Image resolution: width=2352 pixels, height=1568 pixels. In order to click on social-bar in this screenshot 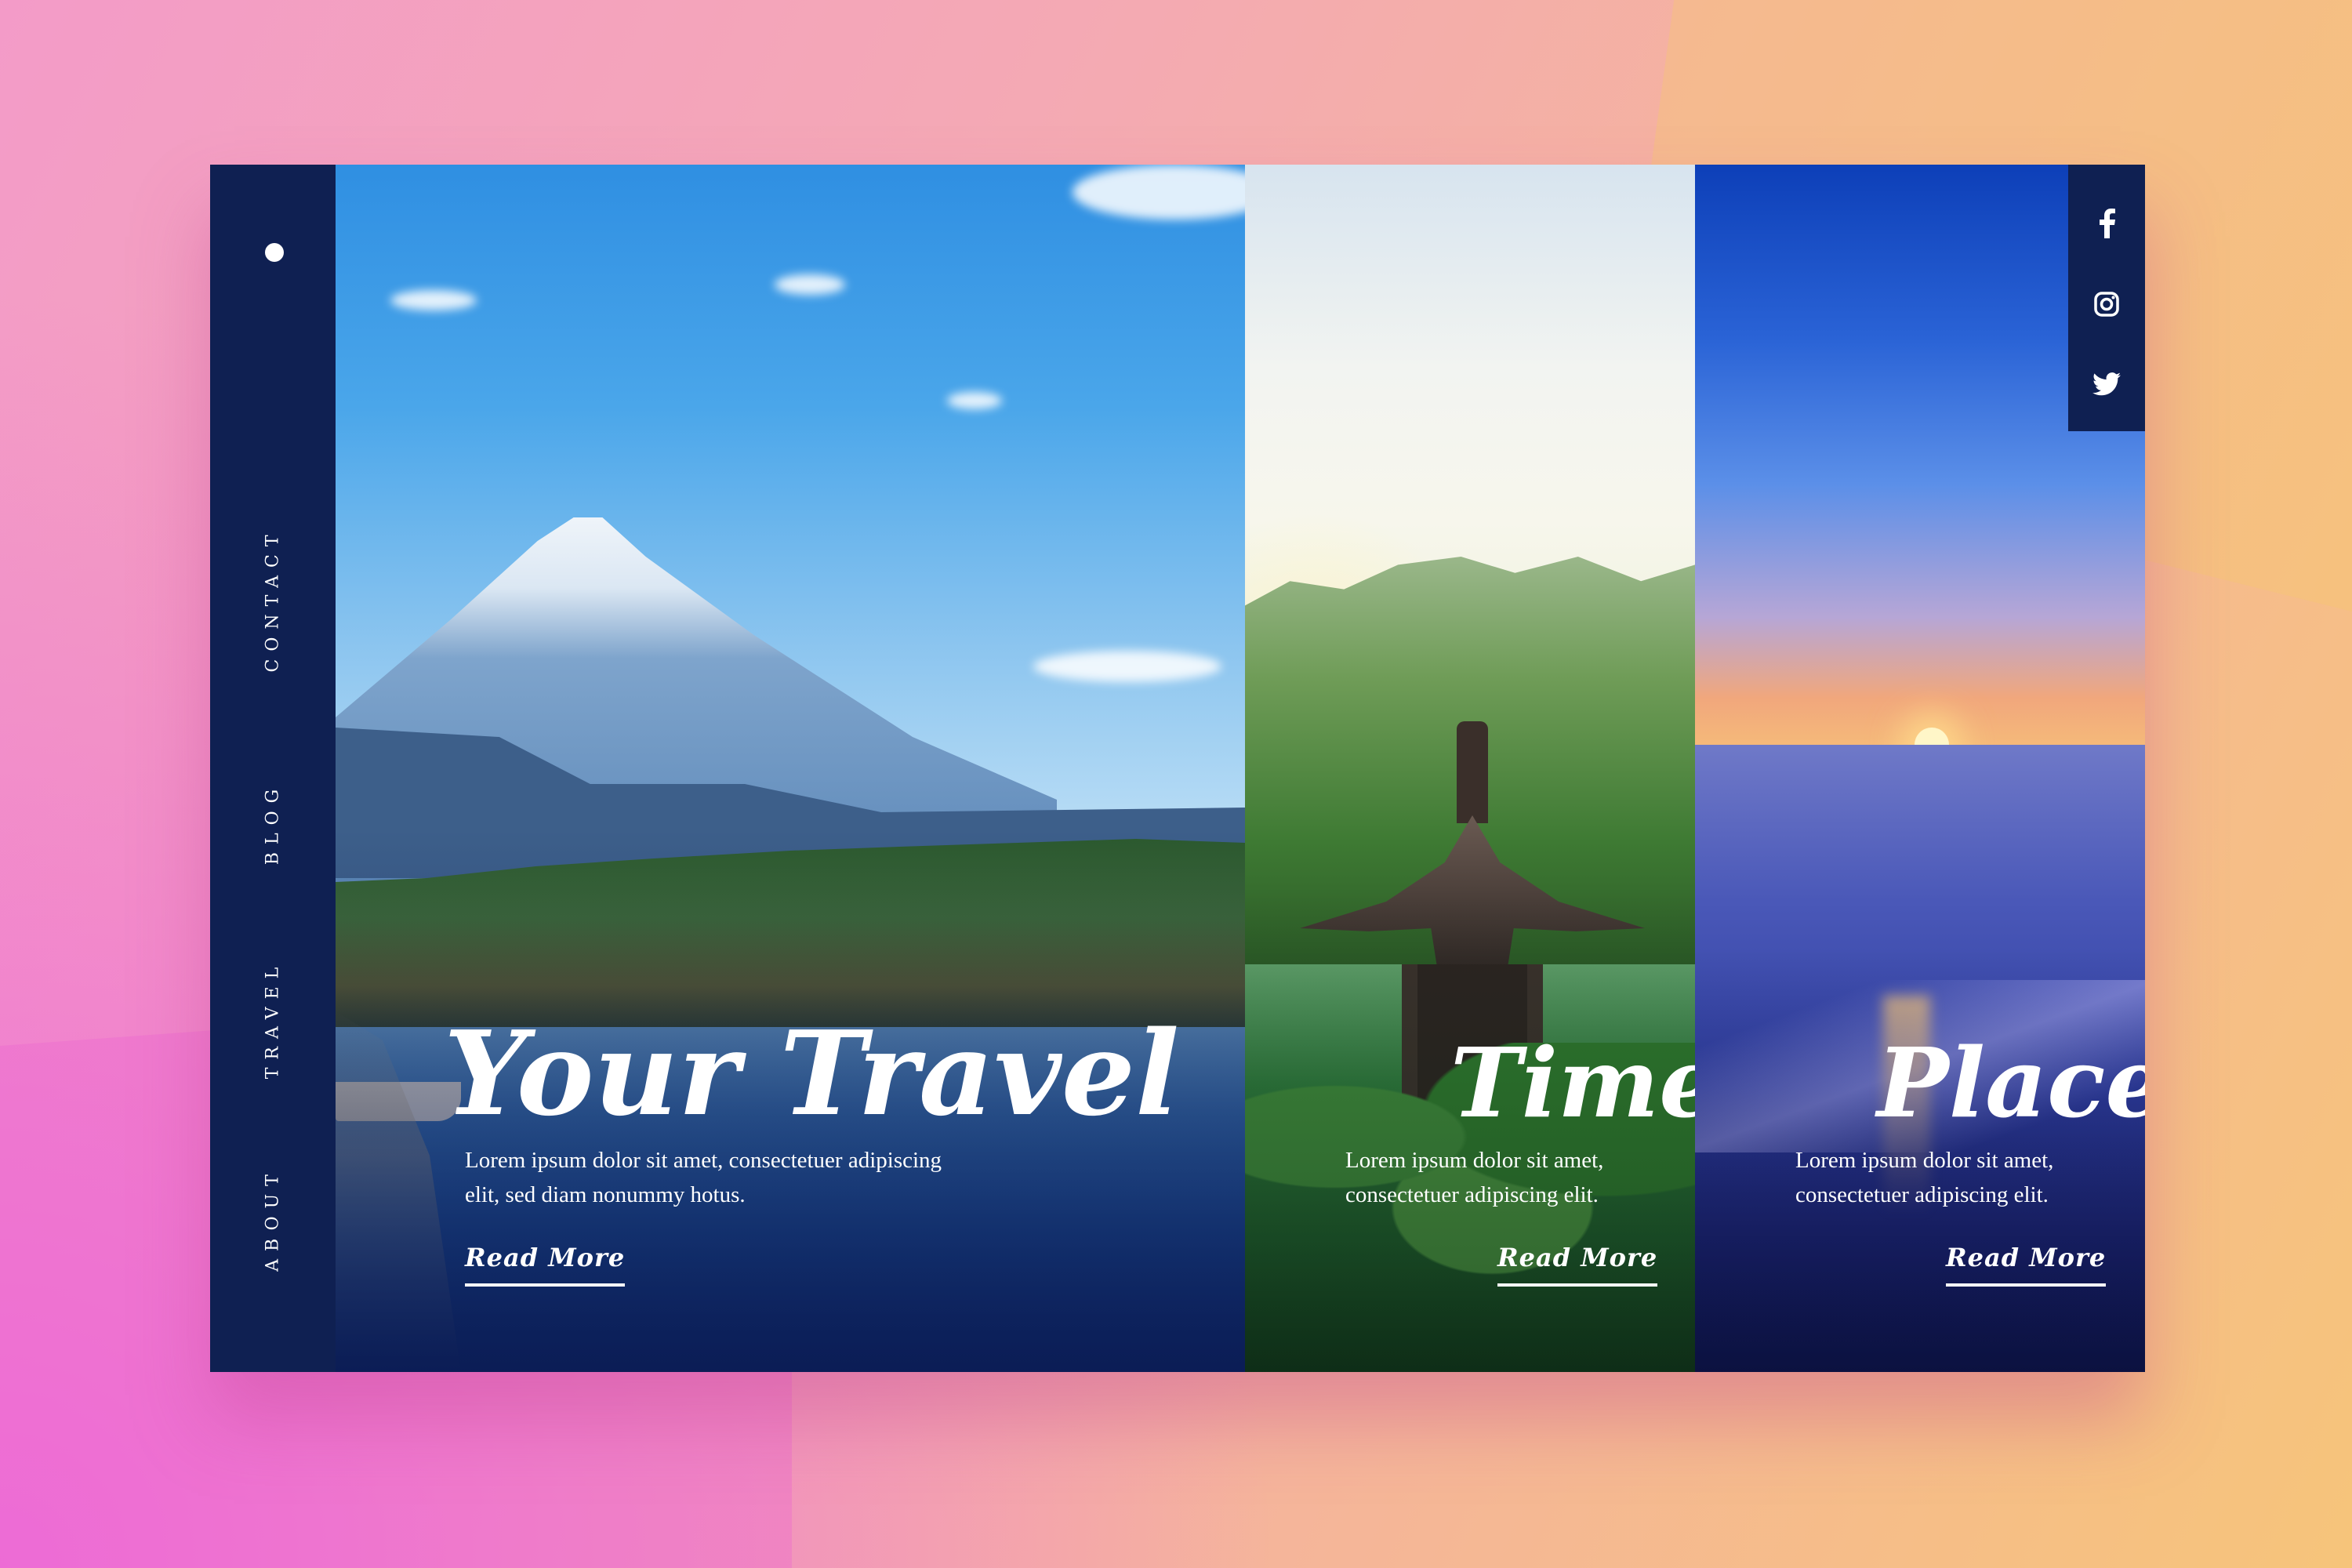, I will do `click(2106, 298)`.